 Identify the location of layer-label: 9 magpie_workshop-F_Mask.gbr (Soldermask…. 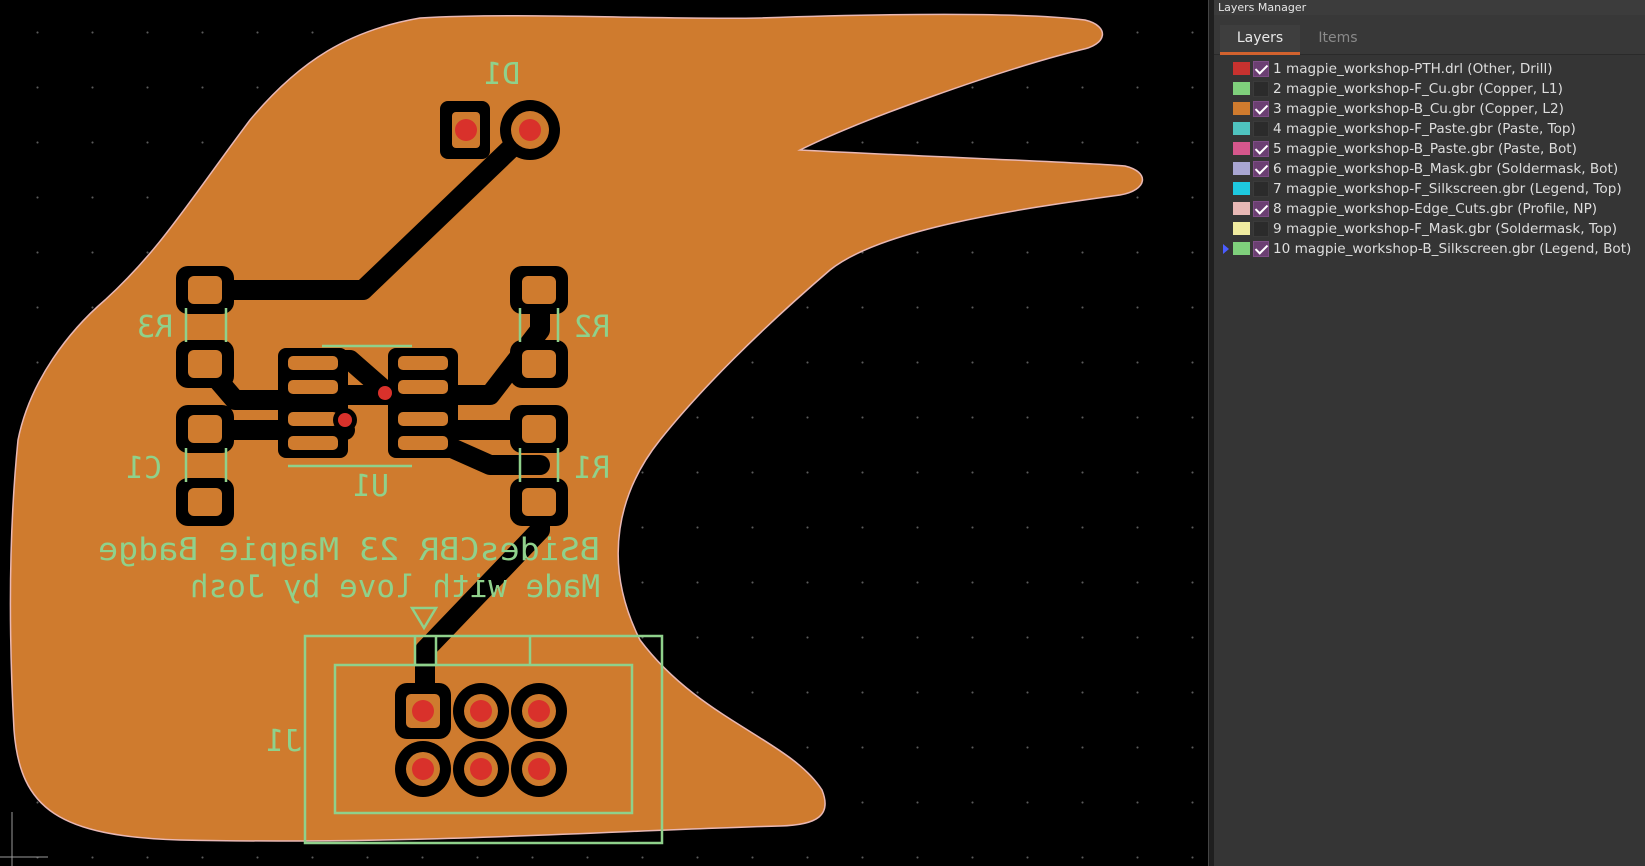
(1445, 229).